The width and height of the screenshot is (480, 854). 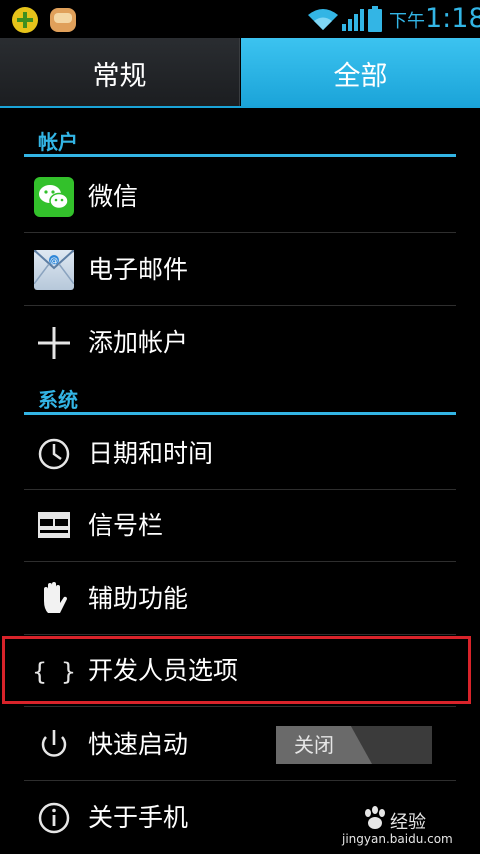 What do you see at coordinates (240, 142) in the screenshot?
I see `section-header-accounts: 帐户` at bounding box center [240, 142].